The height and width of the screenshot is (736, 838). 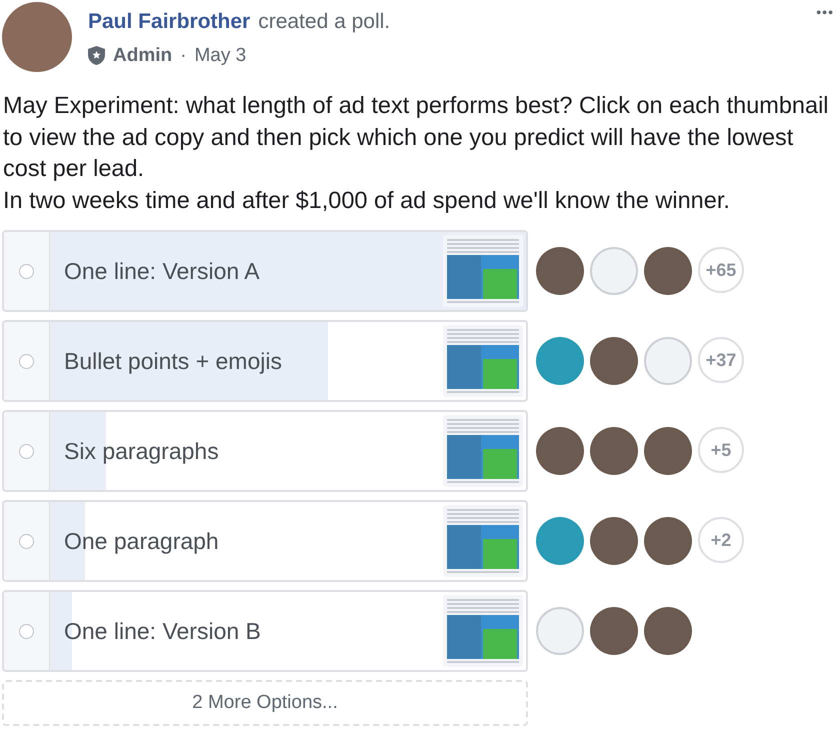 What do you see at coordinates (141, 541) in the screenshot?
I see `option-label: One paragraph` at bounding box center [141, 541].